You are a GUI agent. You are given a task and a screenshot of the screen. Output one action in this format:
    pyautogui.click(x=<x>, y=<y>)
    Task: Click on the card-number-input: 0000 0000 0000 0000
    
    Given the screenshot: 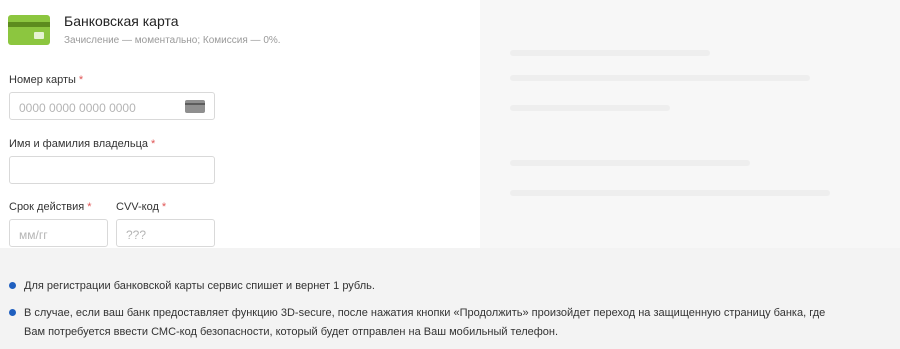 What is the action you would take?
    pyautogui.click(x=112, y=106)
    